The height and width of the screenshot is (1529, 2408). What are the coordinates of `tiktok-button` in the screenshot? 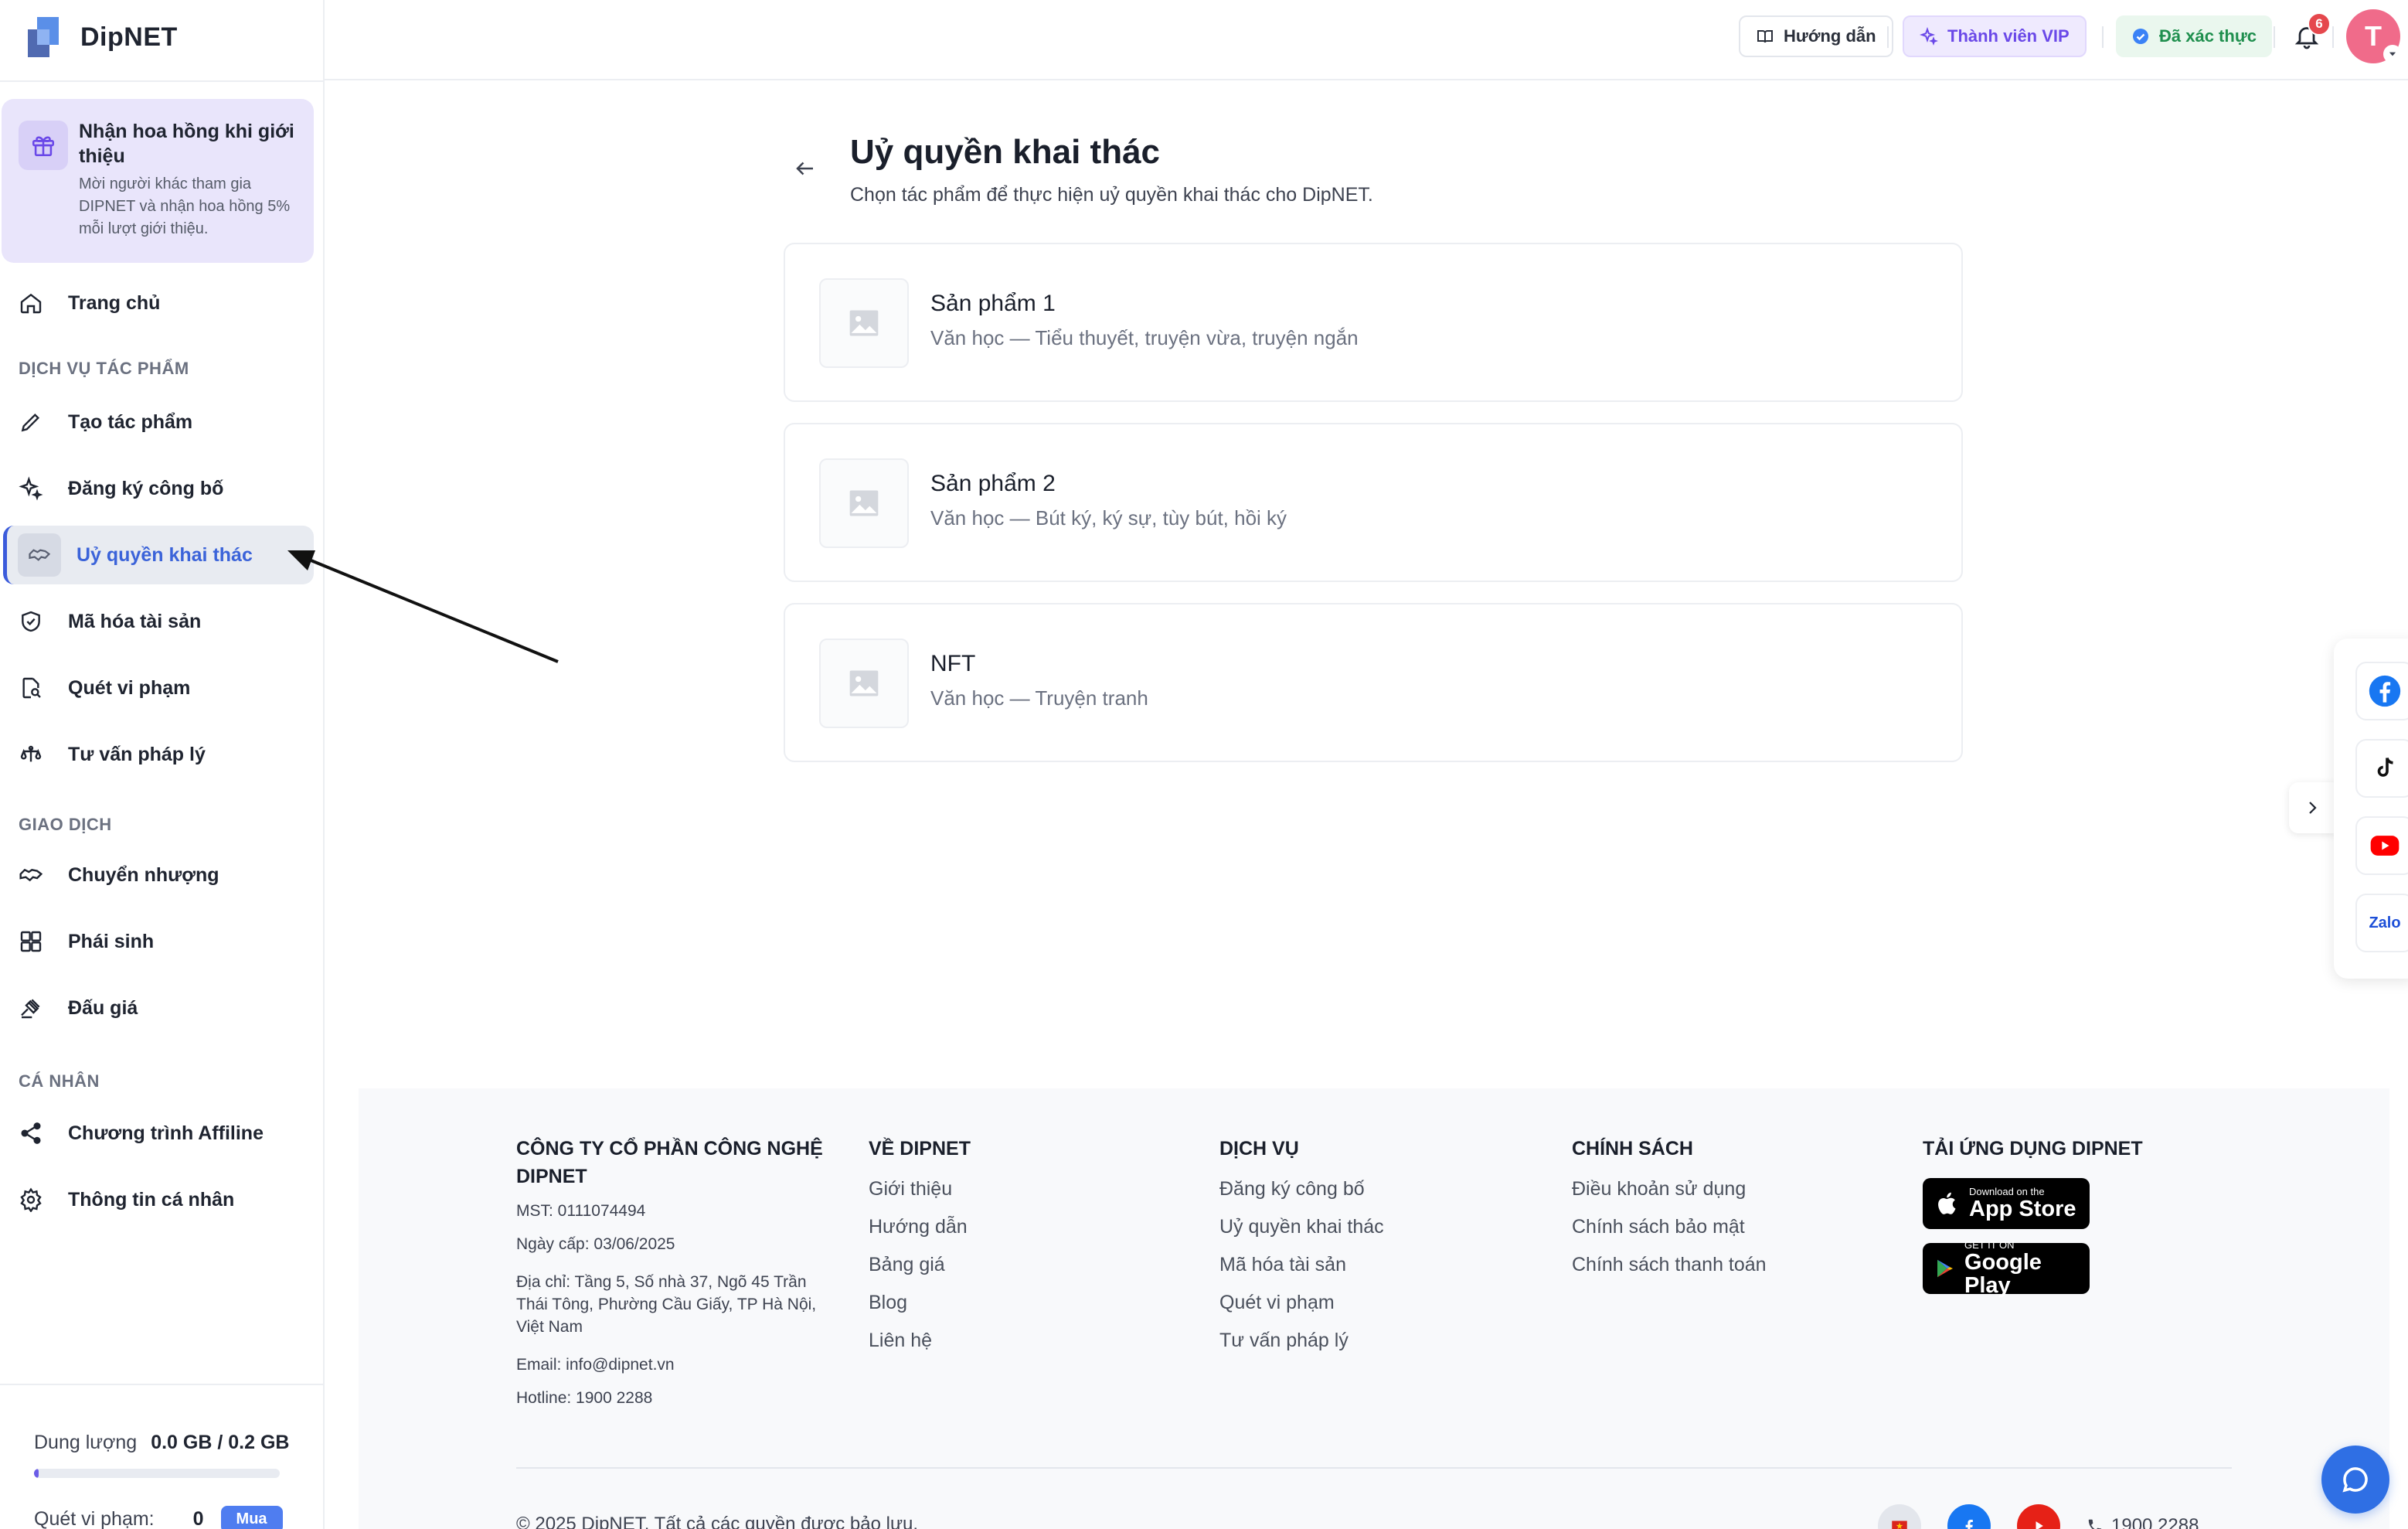 It's located at (2381, 768).